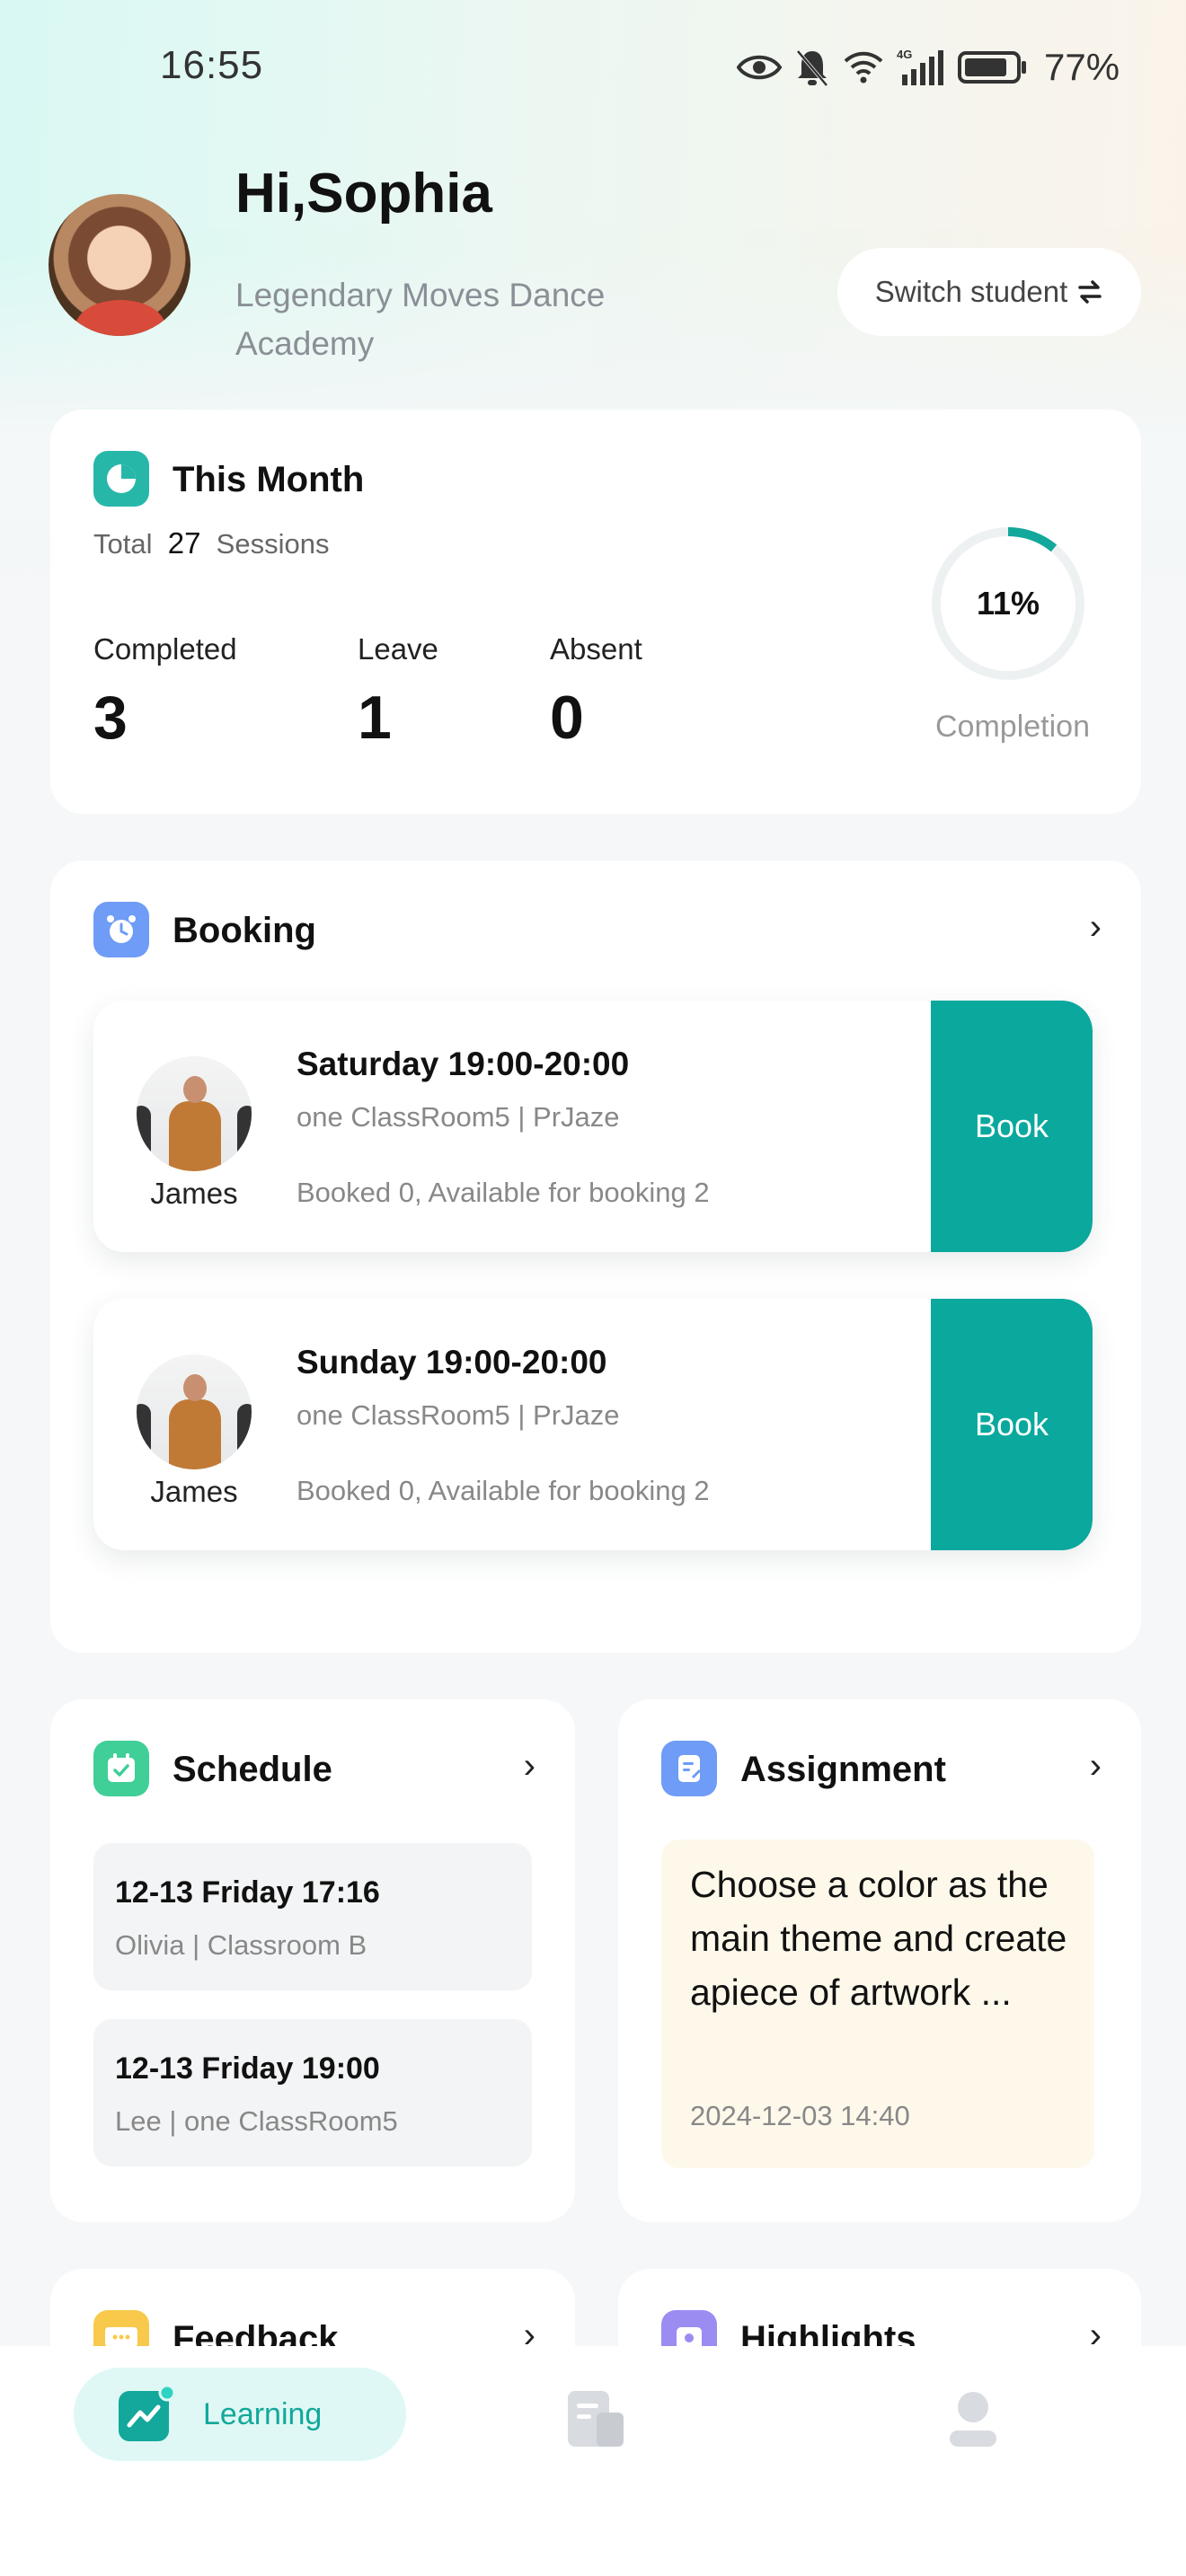 The width and height of the screenshot is (1186, 2576). Describe the element at coordinates (263, 2413) in the screenshot. I see `tab-learning-label: Learning` at that location.